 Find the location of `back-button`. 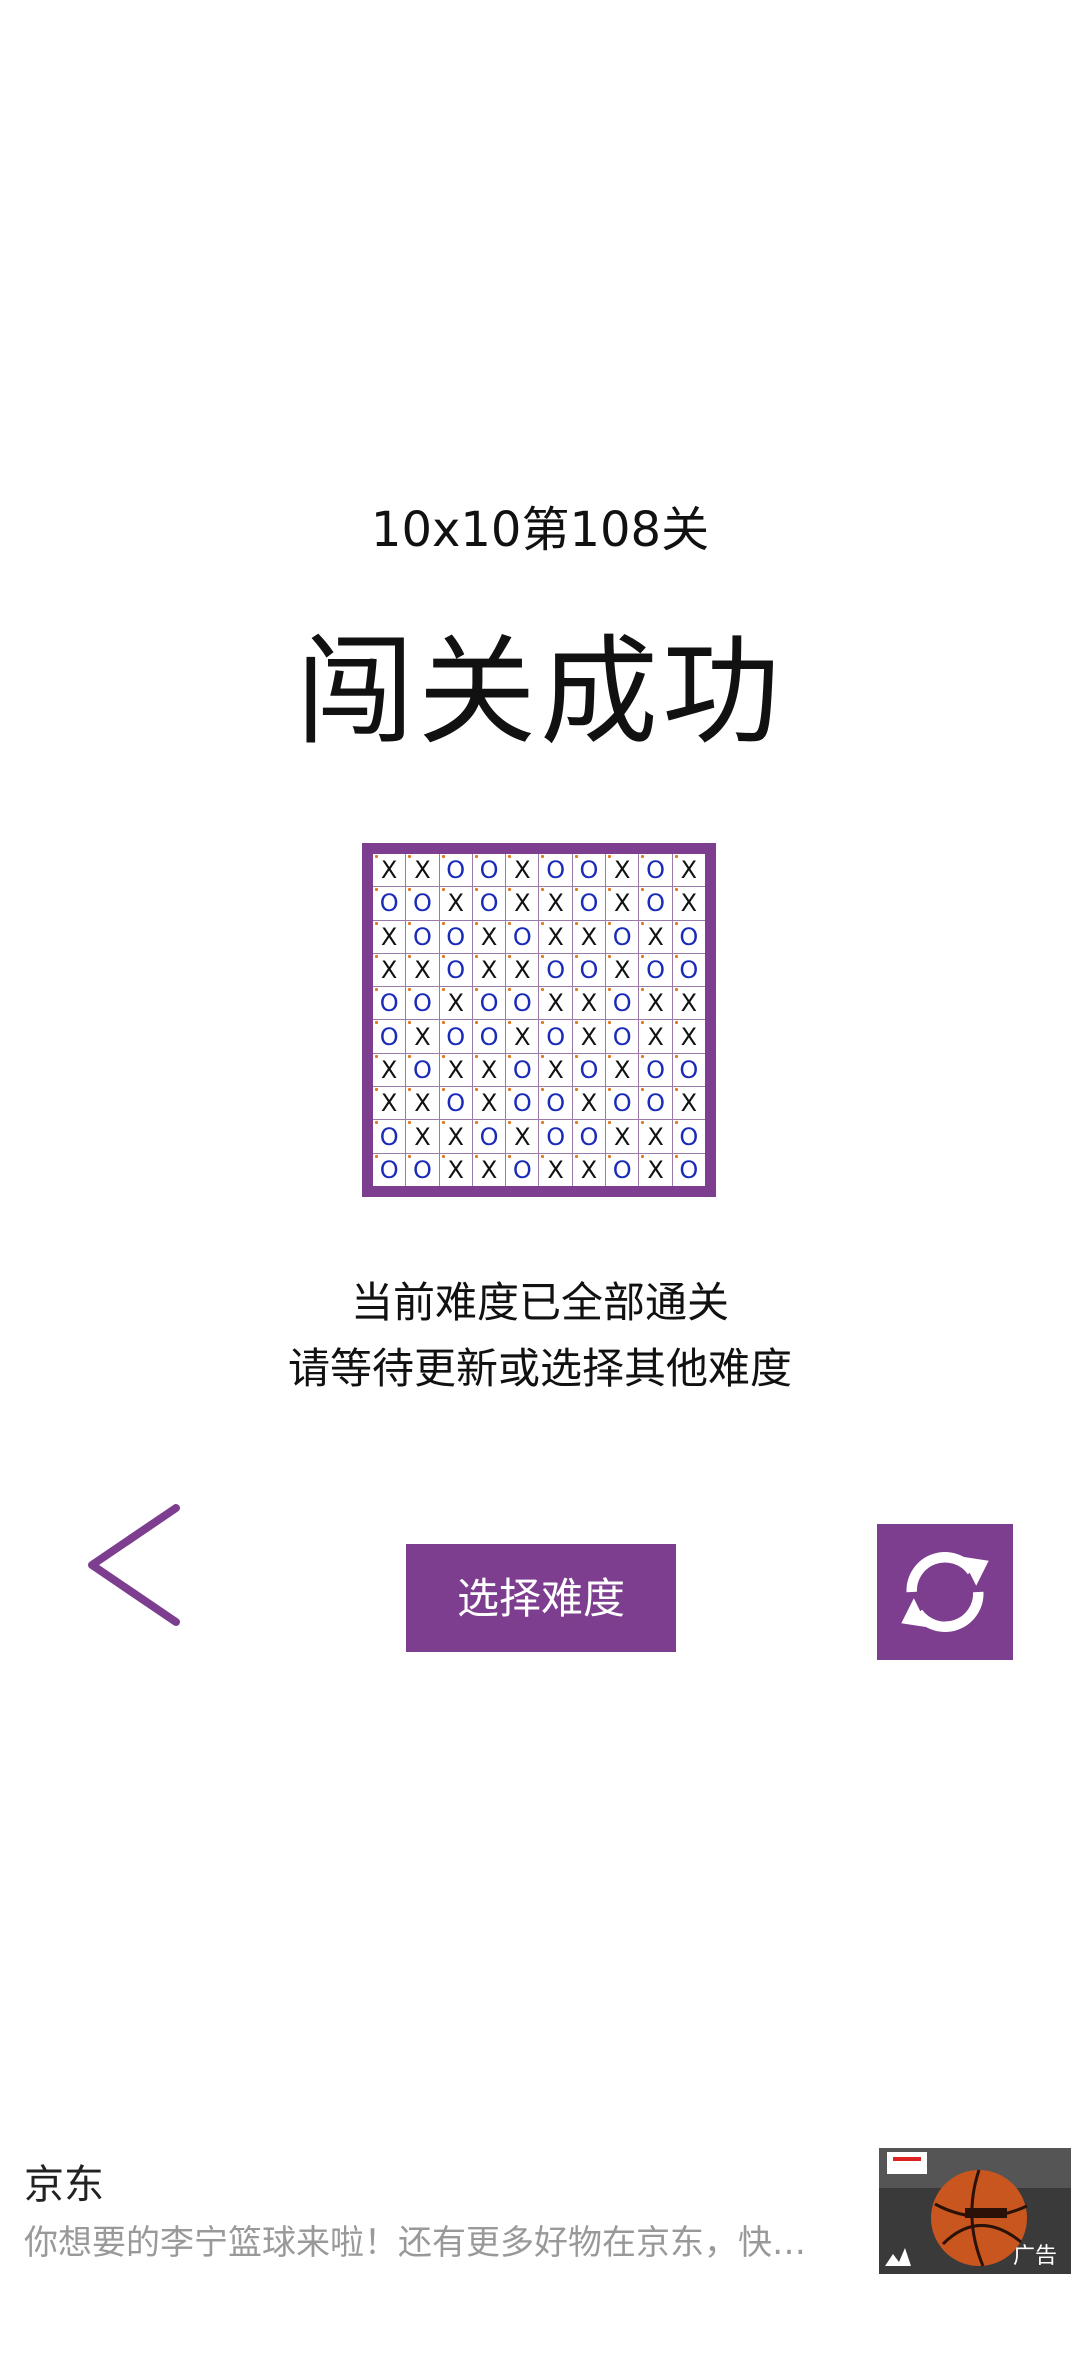

back-button is located at coordinates (135, 1565).